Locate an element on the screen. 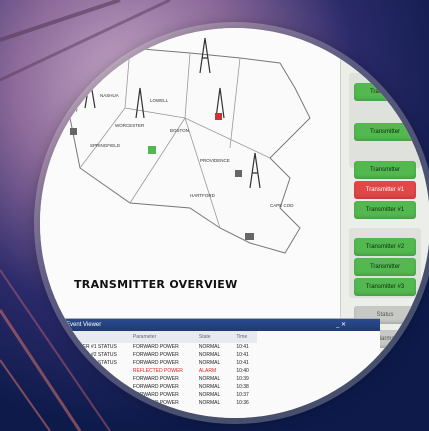  region-label: WORCESTER is located at coordinates (130, 125).